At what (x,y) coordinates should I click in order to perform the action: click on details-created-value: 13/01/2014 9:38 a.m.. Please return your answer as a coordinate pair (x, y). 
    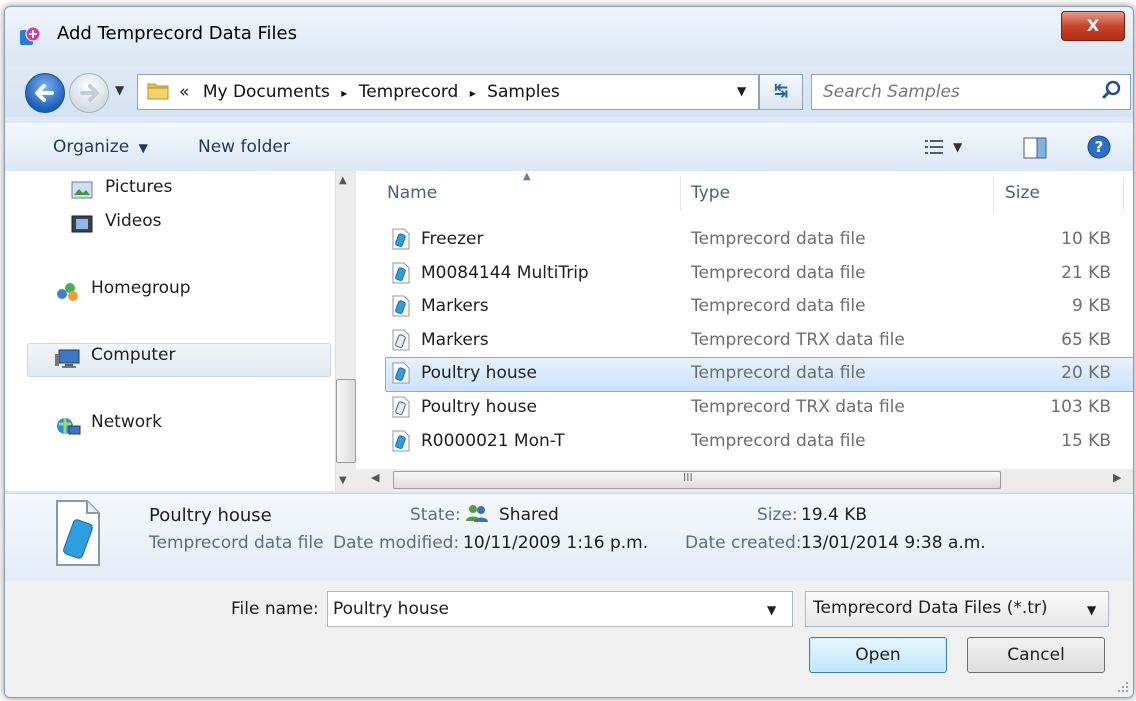
    Looking at the image, I should click on (893, 543).